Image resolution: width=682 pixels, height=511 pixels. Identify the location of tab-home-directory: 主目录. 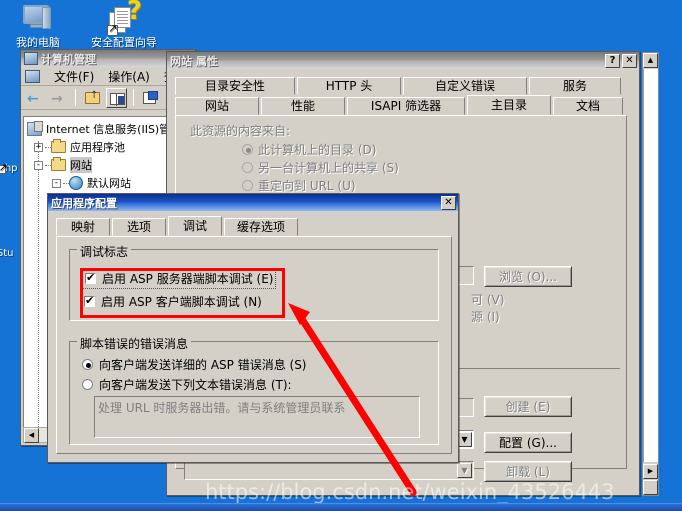
(509, 105).